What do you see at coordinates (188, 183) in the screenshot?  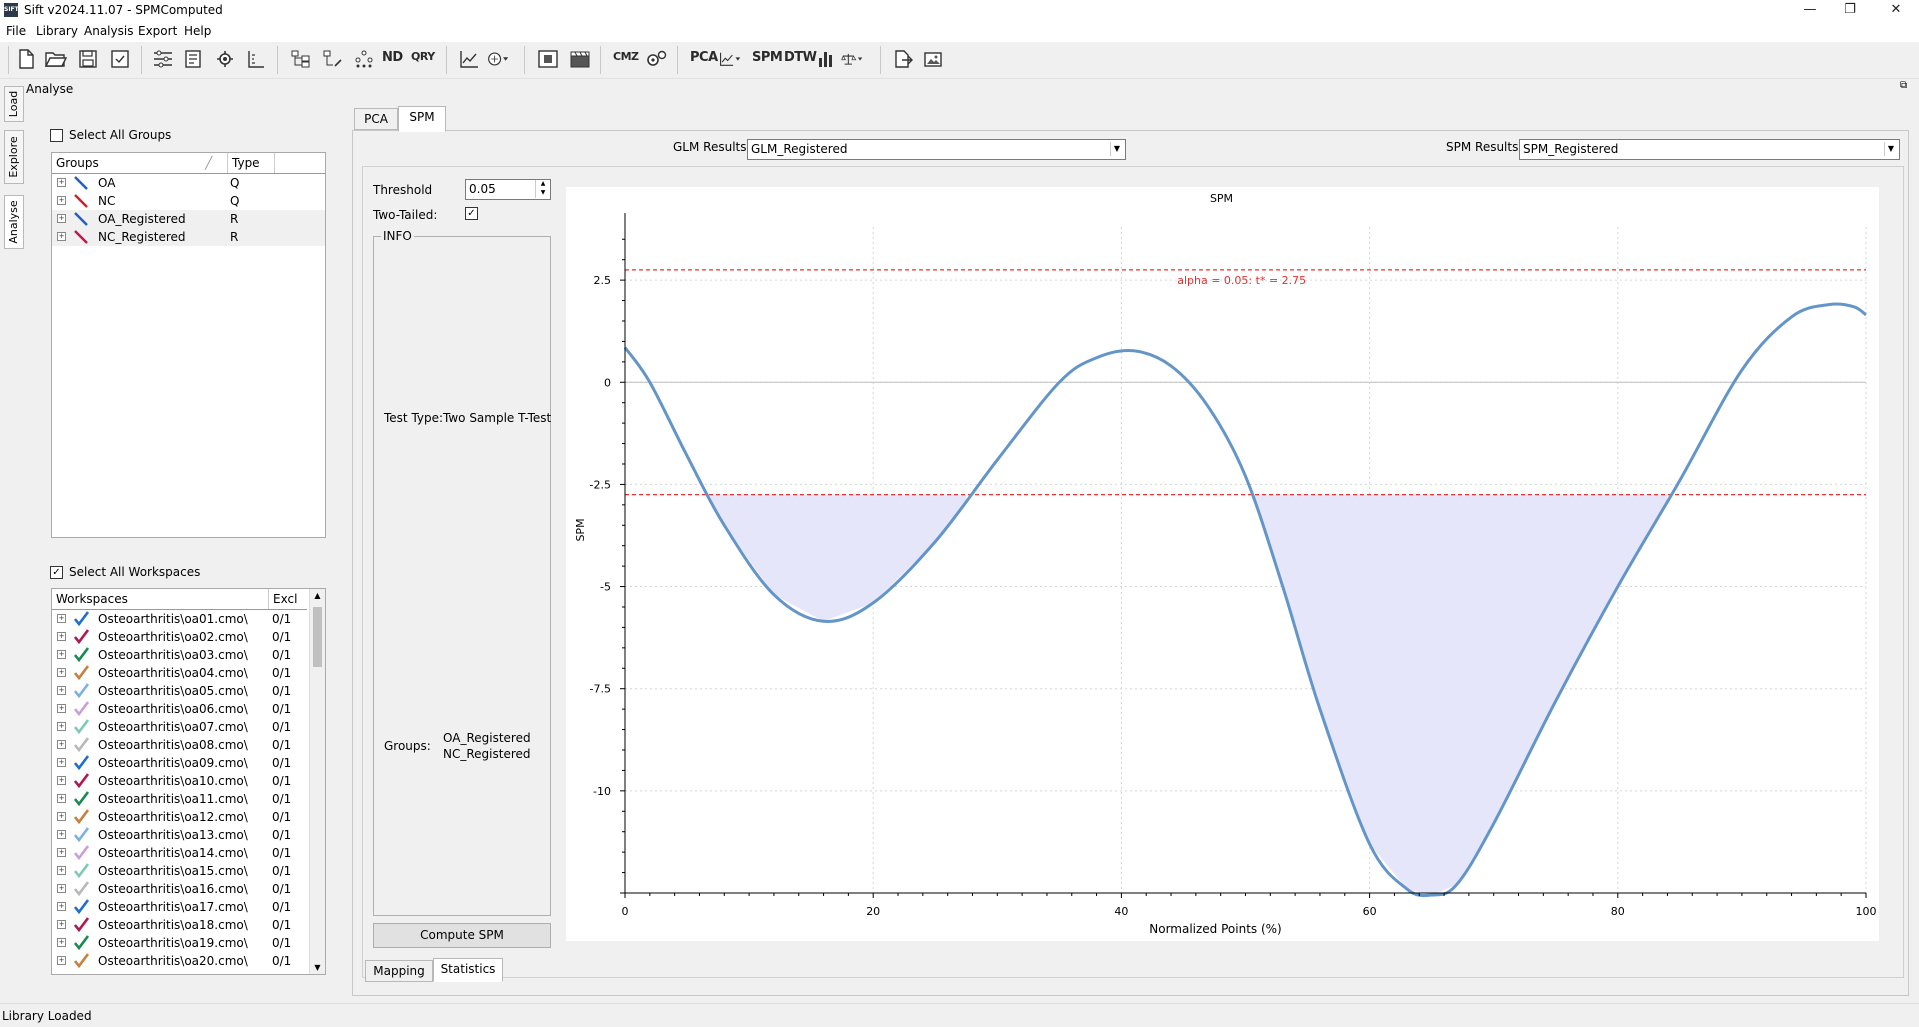 I see `group-row: + OA Q` at bounding box center [188, 183].